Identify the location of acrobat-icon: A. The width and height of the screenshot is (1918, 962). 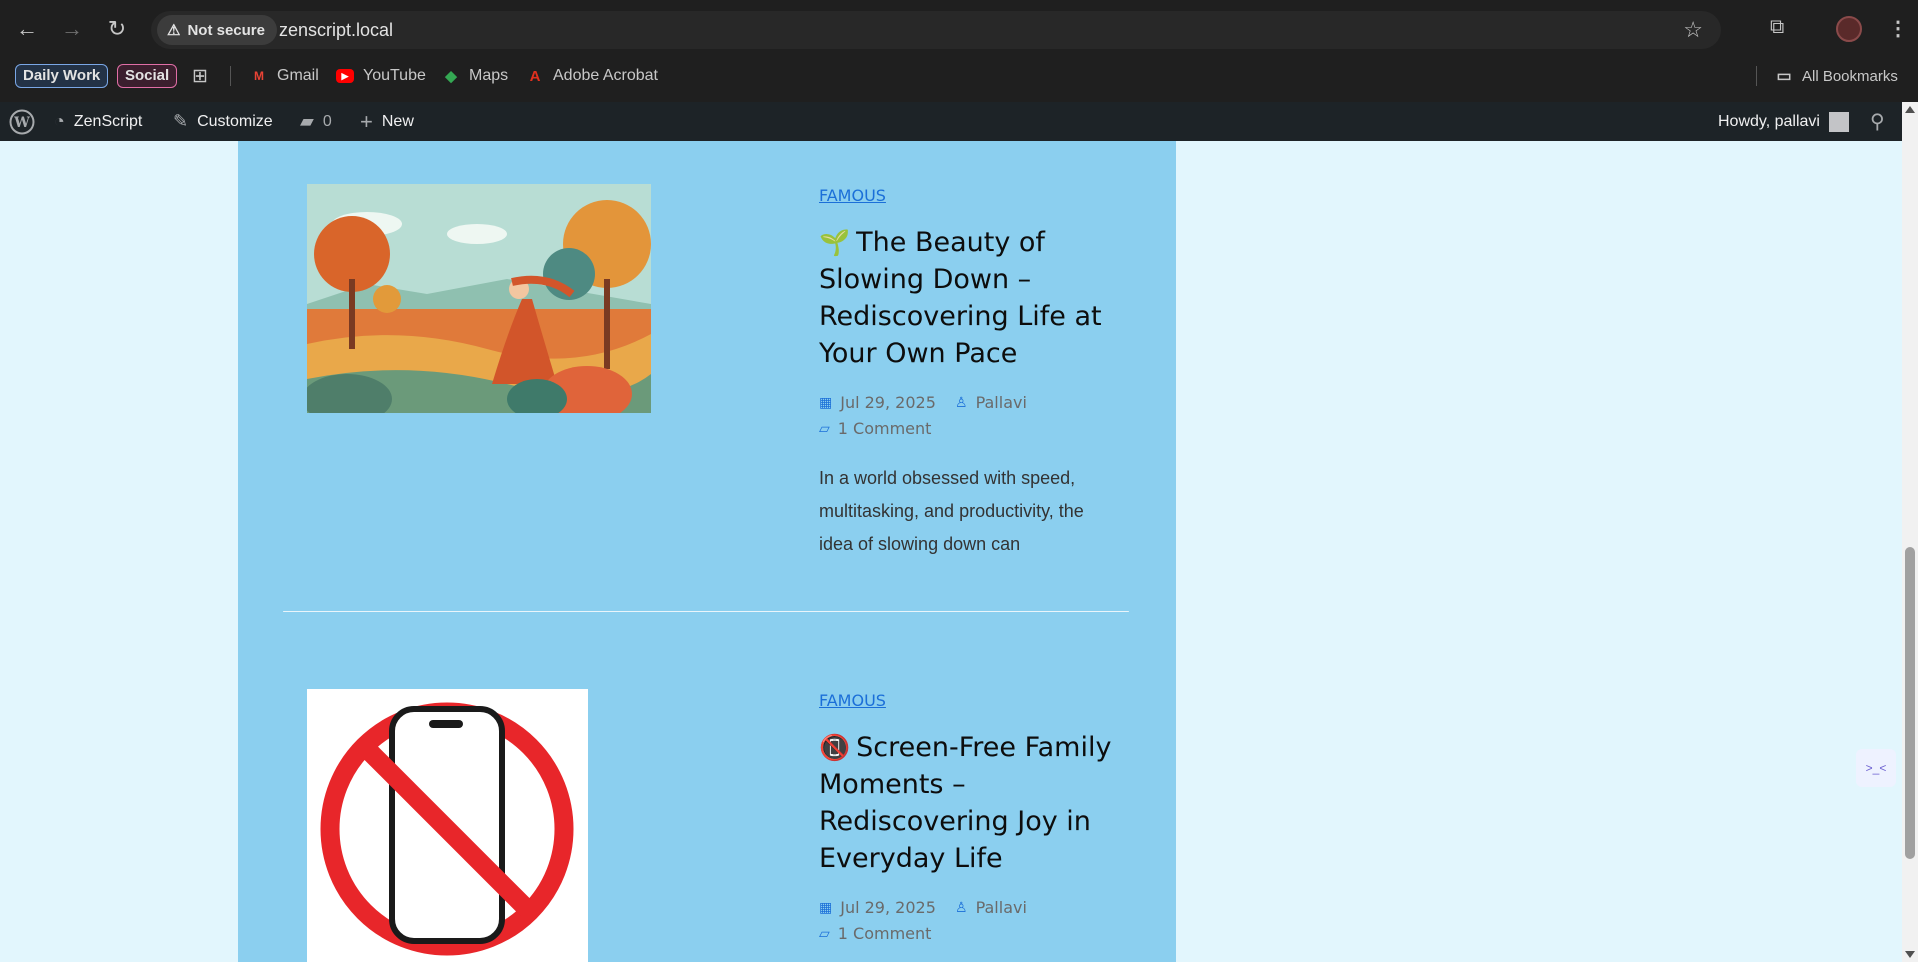
(535, 76).